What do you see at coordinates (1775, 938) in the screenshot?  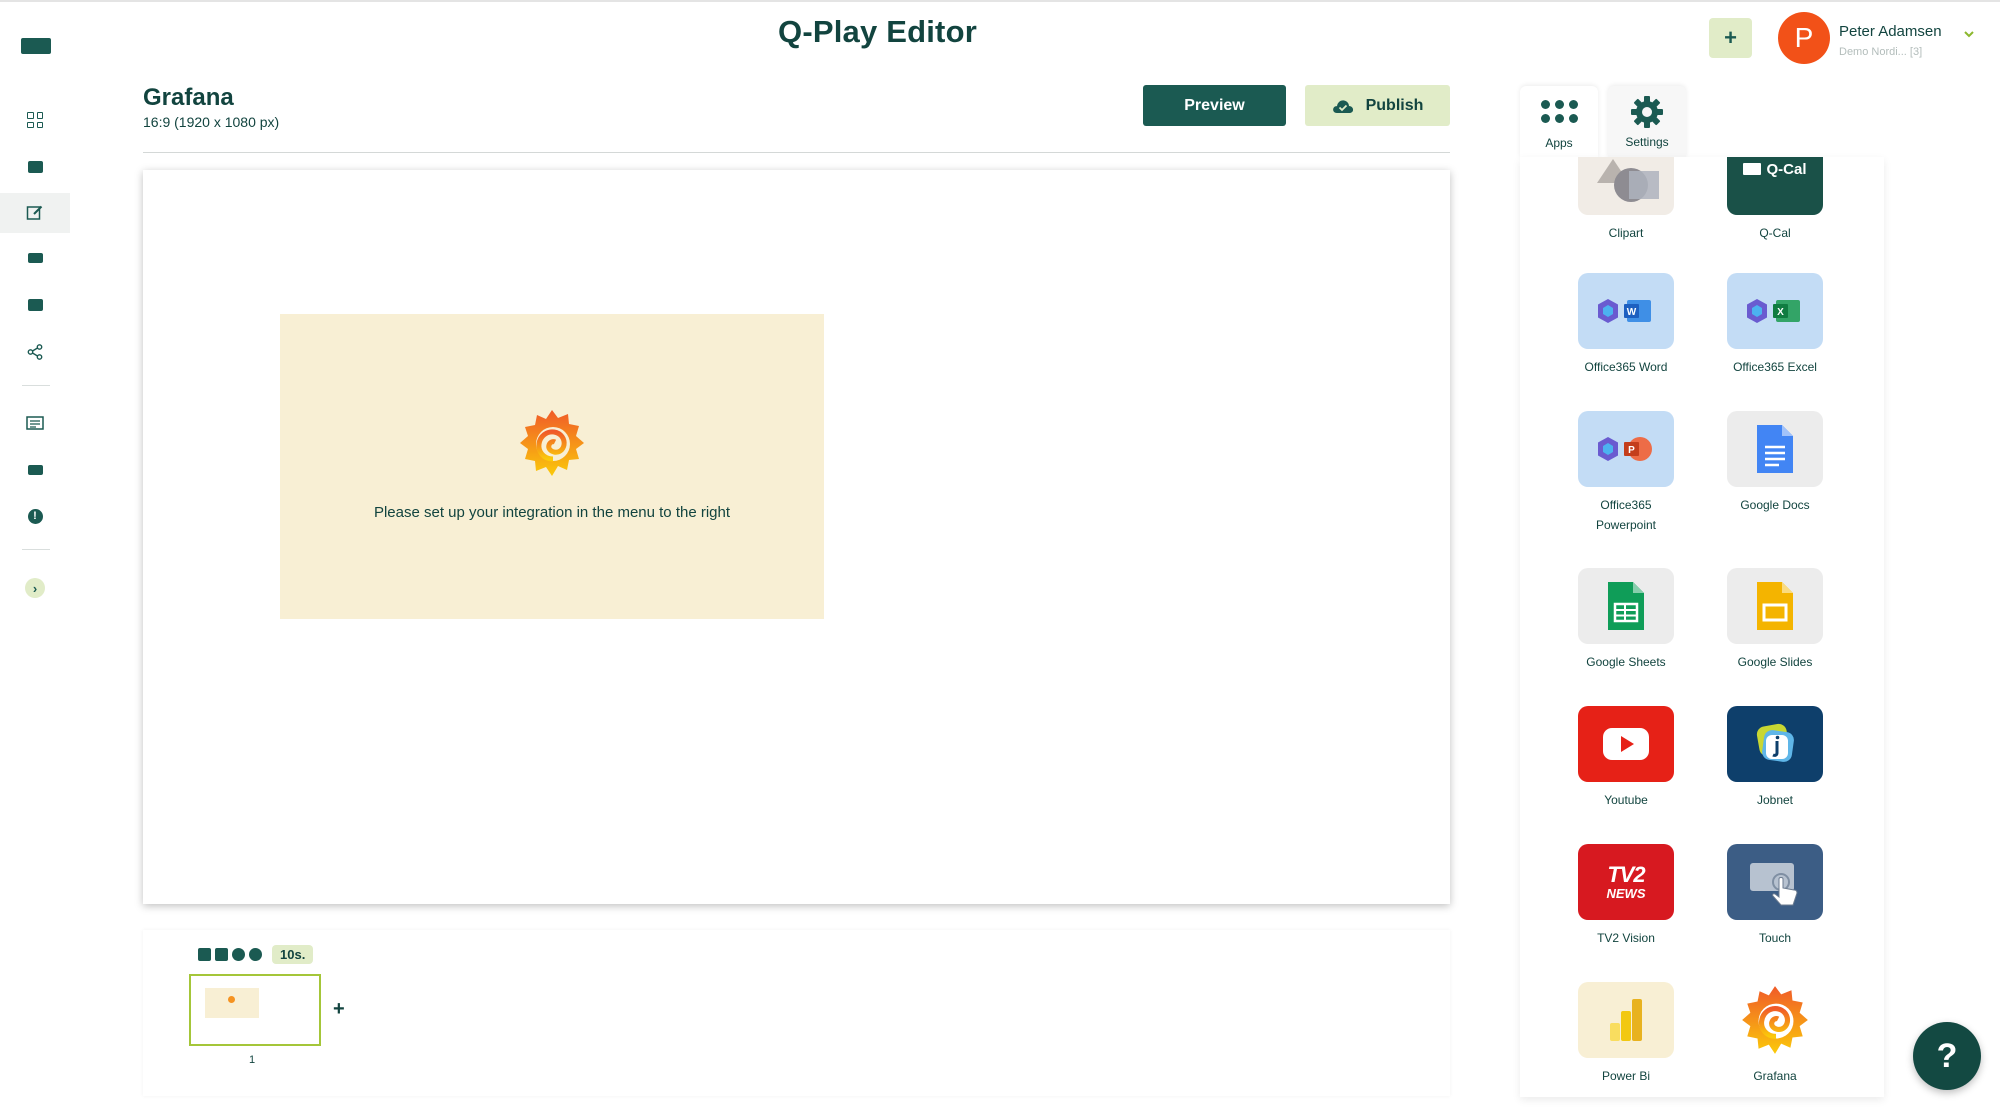 I see `app-label: Touch` at bounding box center [1775, 938].